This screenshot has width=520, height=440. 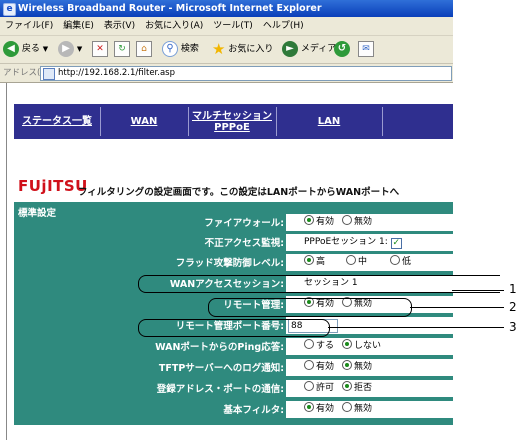 What do you see at coordinates (78, 26) in the screenshot?
I see `menu-edit: 編集(E)` at bounding box center [78, 26].